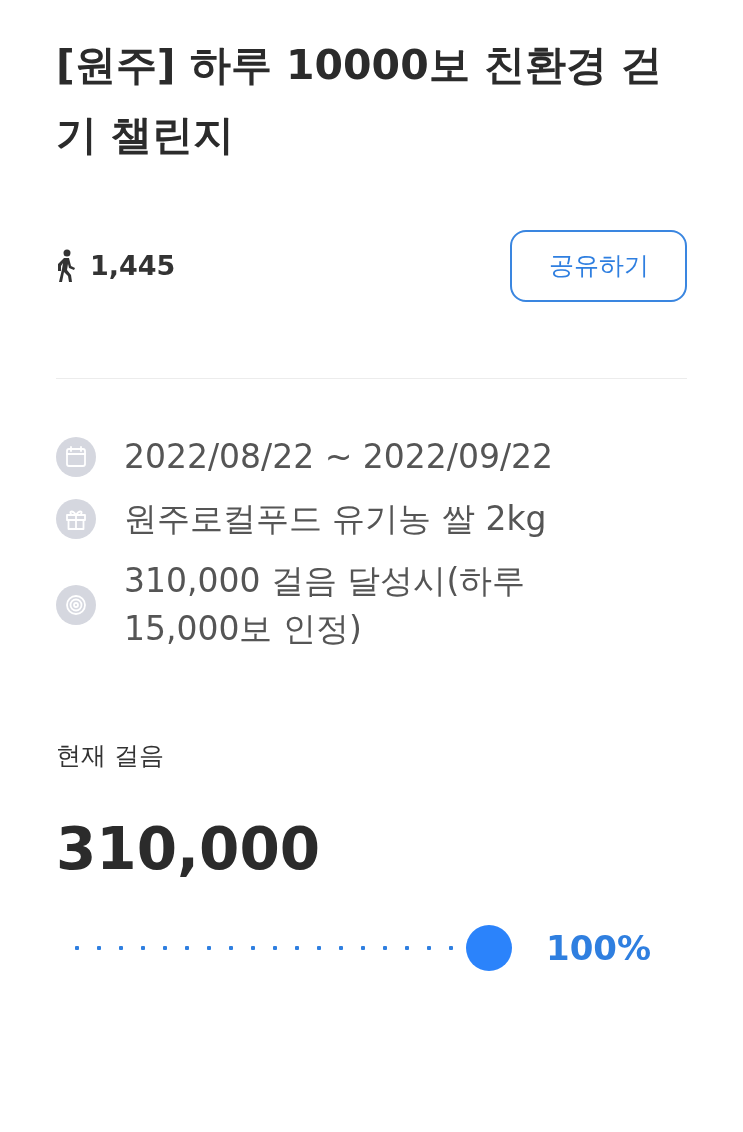  I want to click on info-text: 원주로컬푸드 유기농 쌀 2kg, so click(336, 519).